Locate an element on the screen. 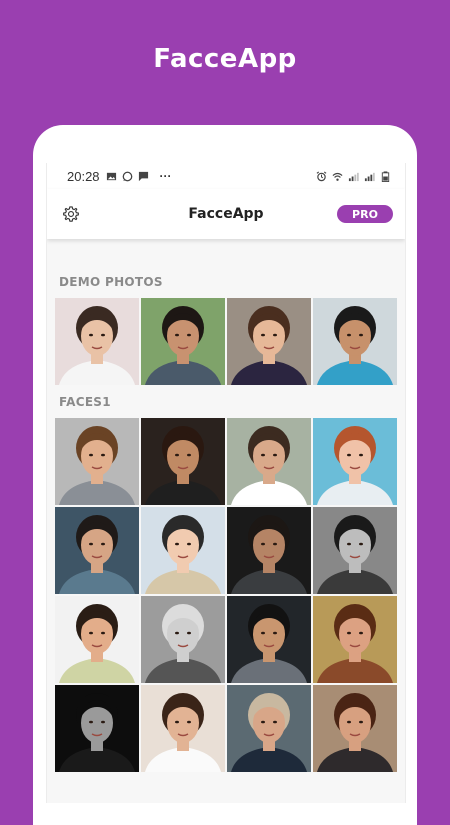  settings-button is located at coordinates (71, 214).